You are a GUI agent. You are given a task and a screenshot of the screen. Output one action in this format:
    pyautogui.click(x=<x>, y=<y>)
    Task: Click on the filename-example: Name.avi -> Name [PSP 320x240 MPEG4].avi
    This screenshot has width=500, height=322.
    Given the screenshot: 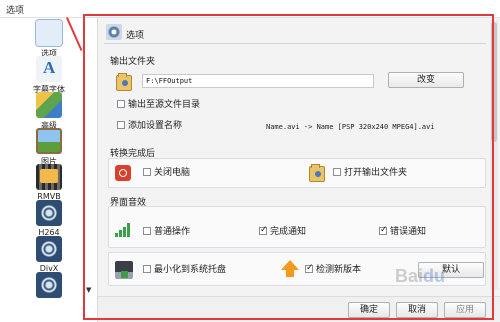 What is the action you would take?
    pyautogui.click(x=350, y=127)
    